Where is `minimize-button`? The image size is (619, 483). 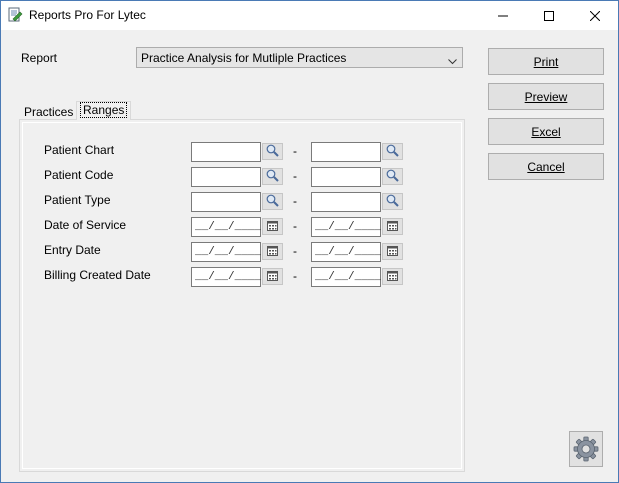
minimize-button is located at coordinates (503, 15).